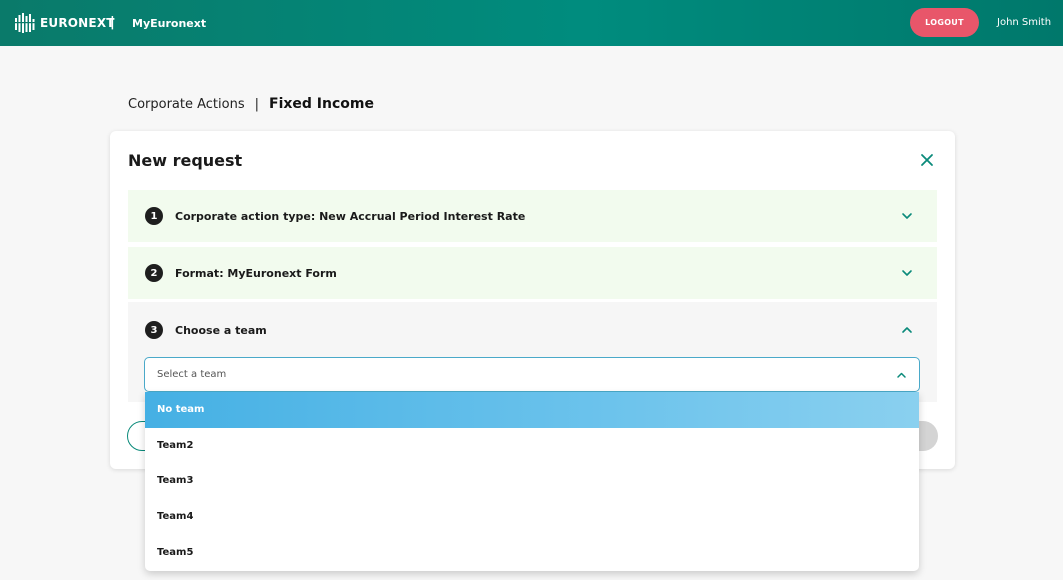 This screenshot has width=1063, height=580. I want to click on step-format: 2 Format: MyEuronext Form, so click(532, 273).